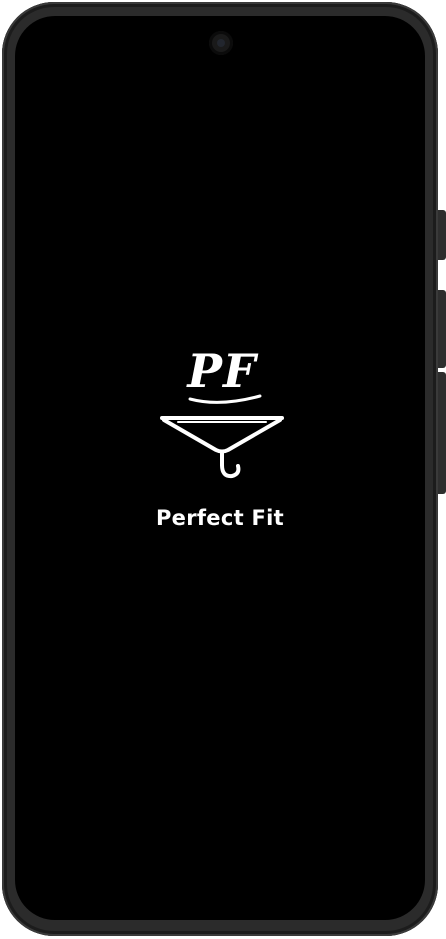  Describe the element at coordinates (442, 235) in the screenshot. I see `volume-up-button` at that location.